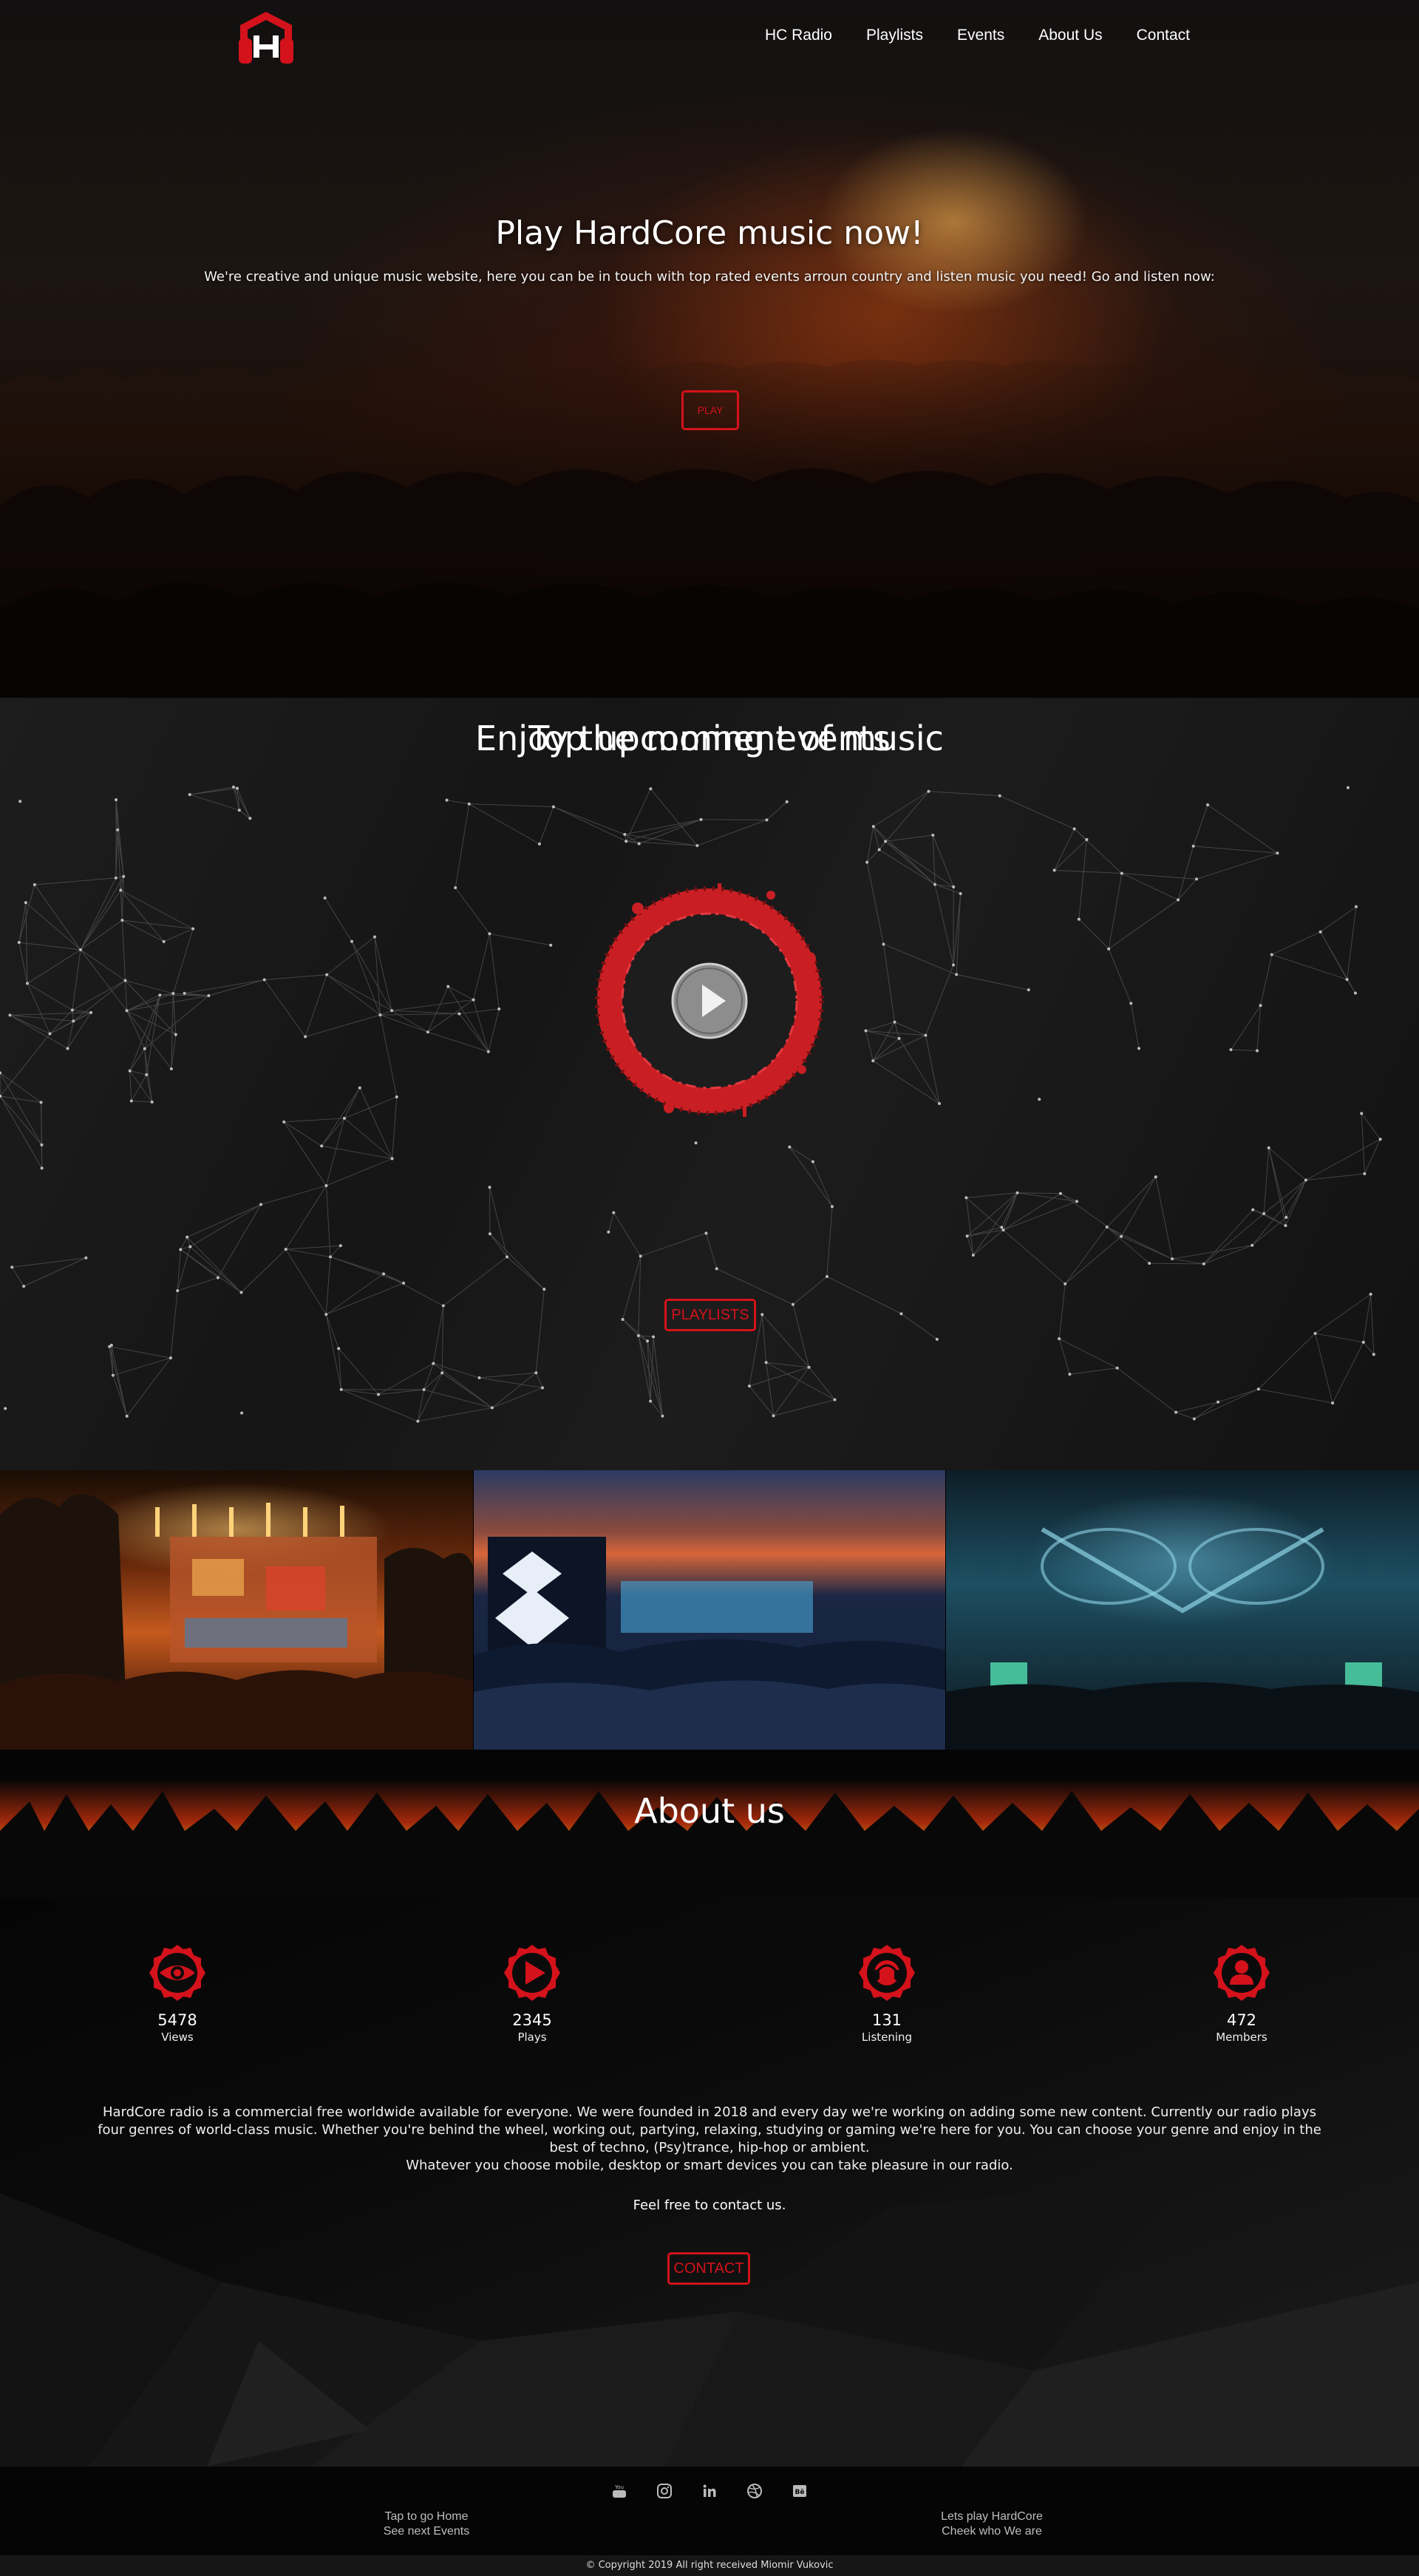 The width and height of the screenshot is (1419, 2576). I want to click on instagram-icon, so click(664, 2491).